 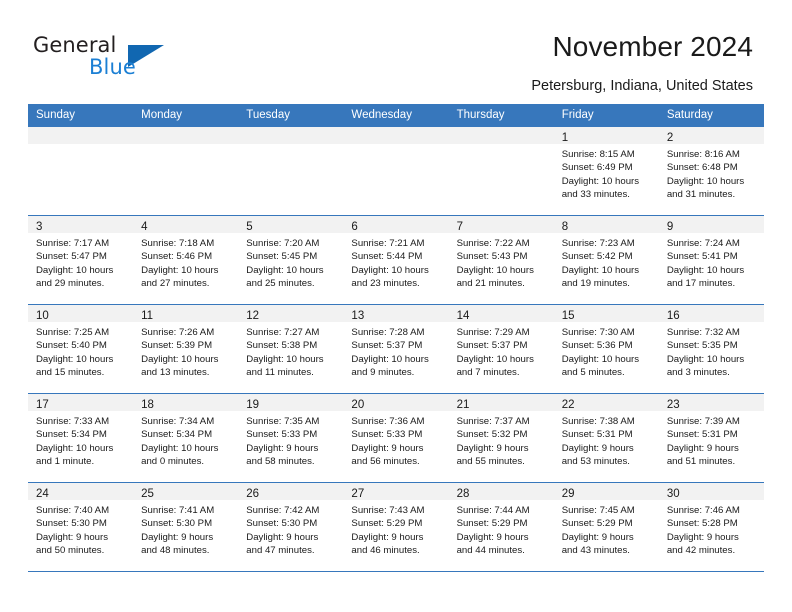 What do you see at coordinates (280, 373) in the screenshot?
I see `daylight-duration-line2: and 11 minutes.` at bounding box center [280, 373].